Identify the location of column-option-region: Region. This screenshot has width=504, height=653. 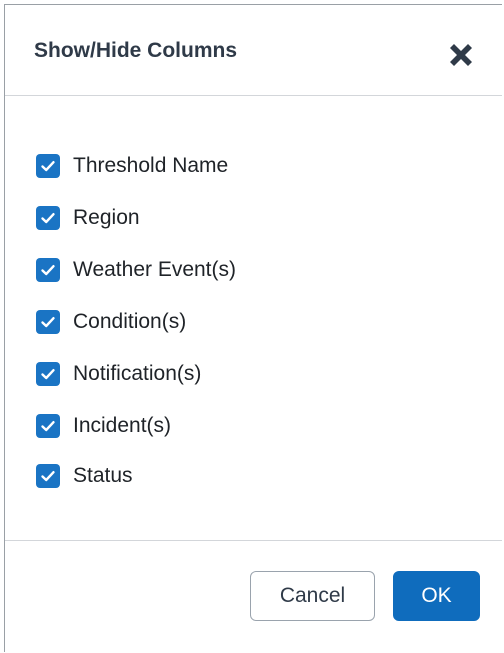
(88, 218).